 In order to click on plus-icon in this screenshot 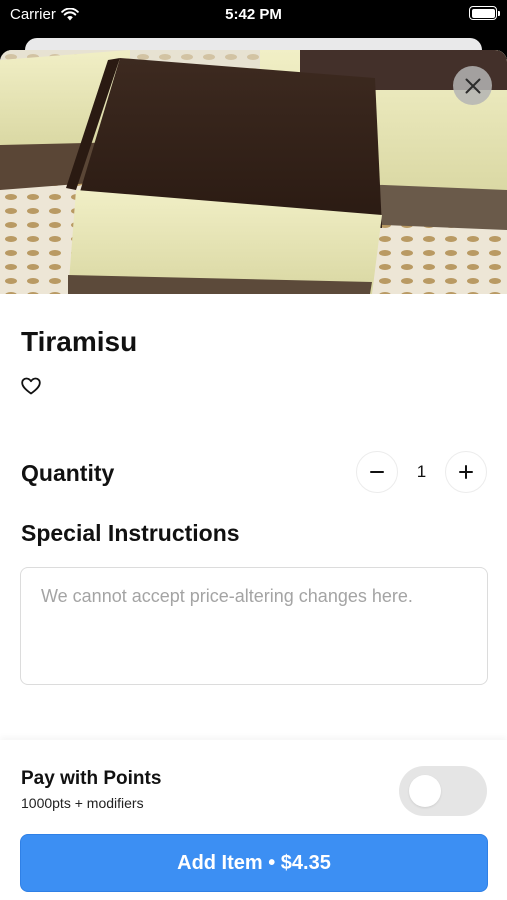, I will do `click(466, 472)`.